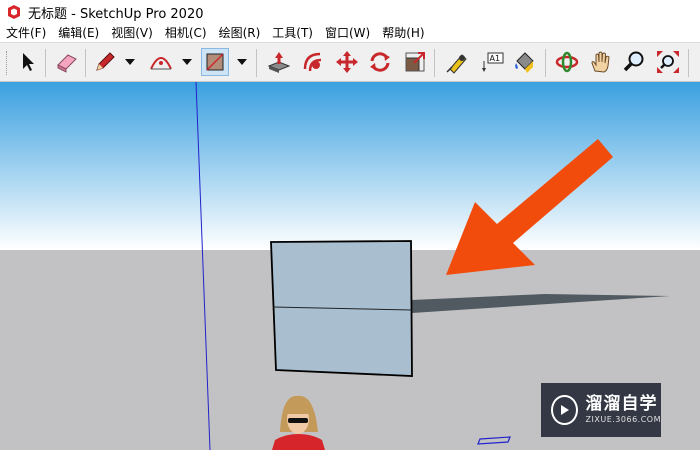 Image resolution: width=700 pixels, height=450 pixels. I want to click on eraser-tool-button, so click(67, 62).